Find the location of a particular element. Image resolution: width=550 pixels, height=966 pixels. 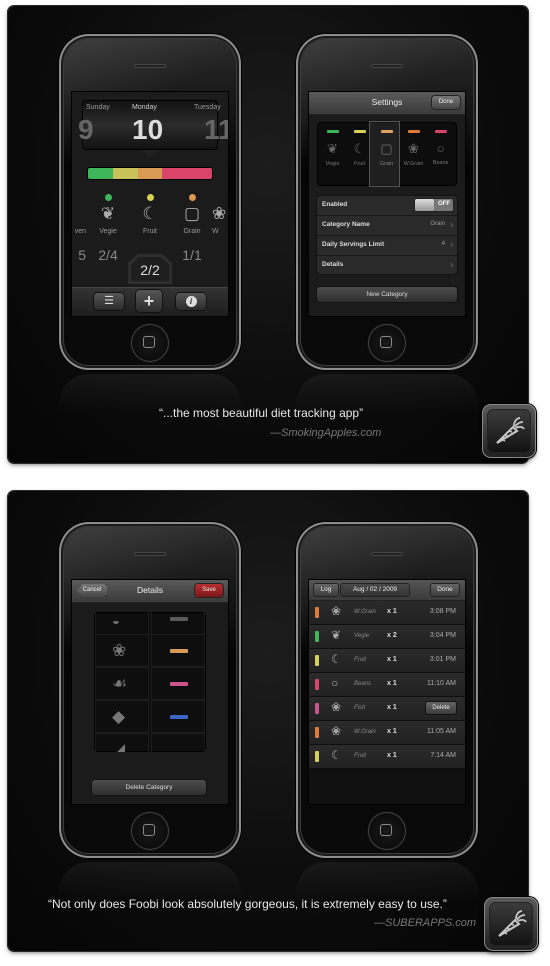

plus-icon: + is located at coordinates (149, 301).